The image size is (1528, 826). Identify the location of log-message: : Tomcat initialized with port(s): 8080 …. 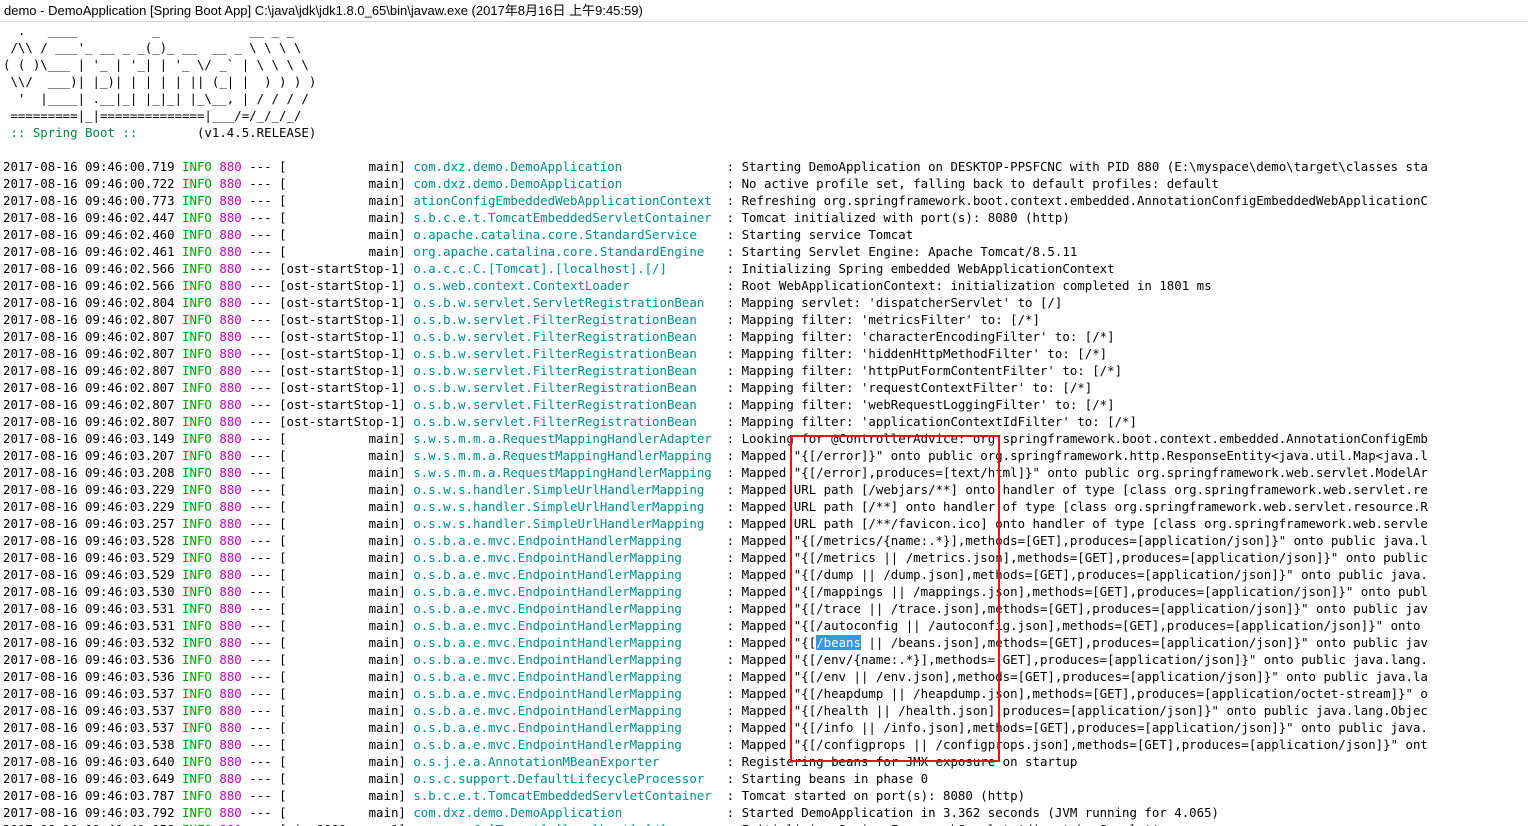
(894, 217).